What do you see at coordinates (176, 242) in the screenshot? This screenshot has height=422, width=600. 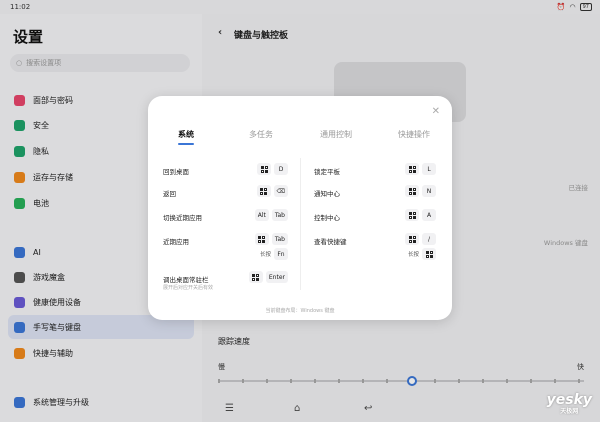 I see `shortcut-label: 近期应用` at bounding box center [176, 242].